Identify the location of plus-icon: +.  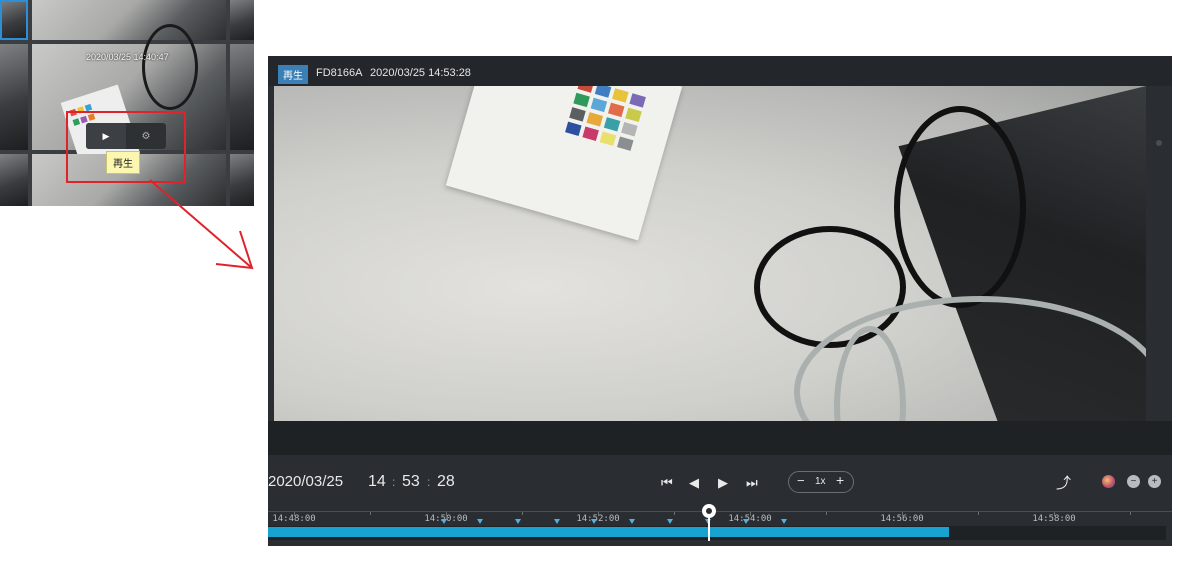
(1154, 481).